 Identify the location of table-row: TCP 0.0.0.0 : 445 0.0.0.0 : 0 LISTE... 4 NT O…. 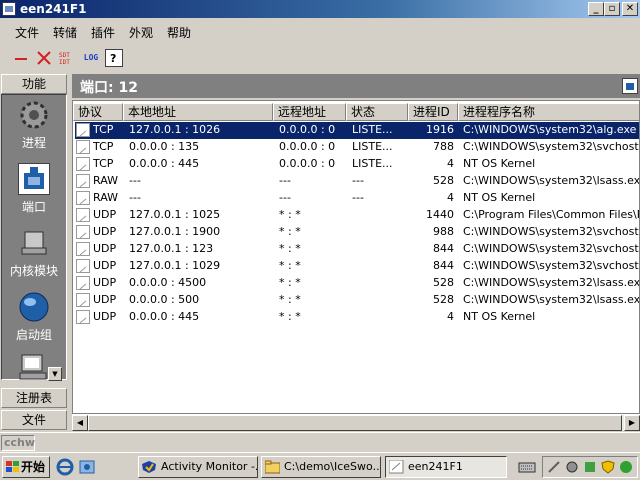
(357, 164).